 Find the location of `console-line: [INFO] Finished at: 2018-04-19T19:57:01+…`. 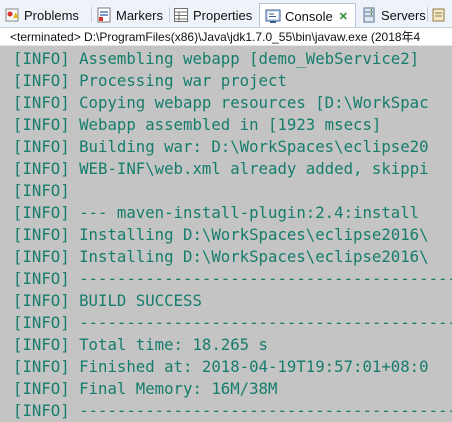

console-line: [INFO] Finished at: 2018-04-19T19:57:01+… is located at coordinates (221, 366).